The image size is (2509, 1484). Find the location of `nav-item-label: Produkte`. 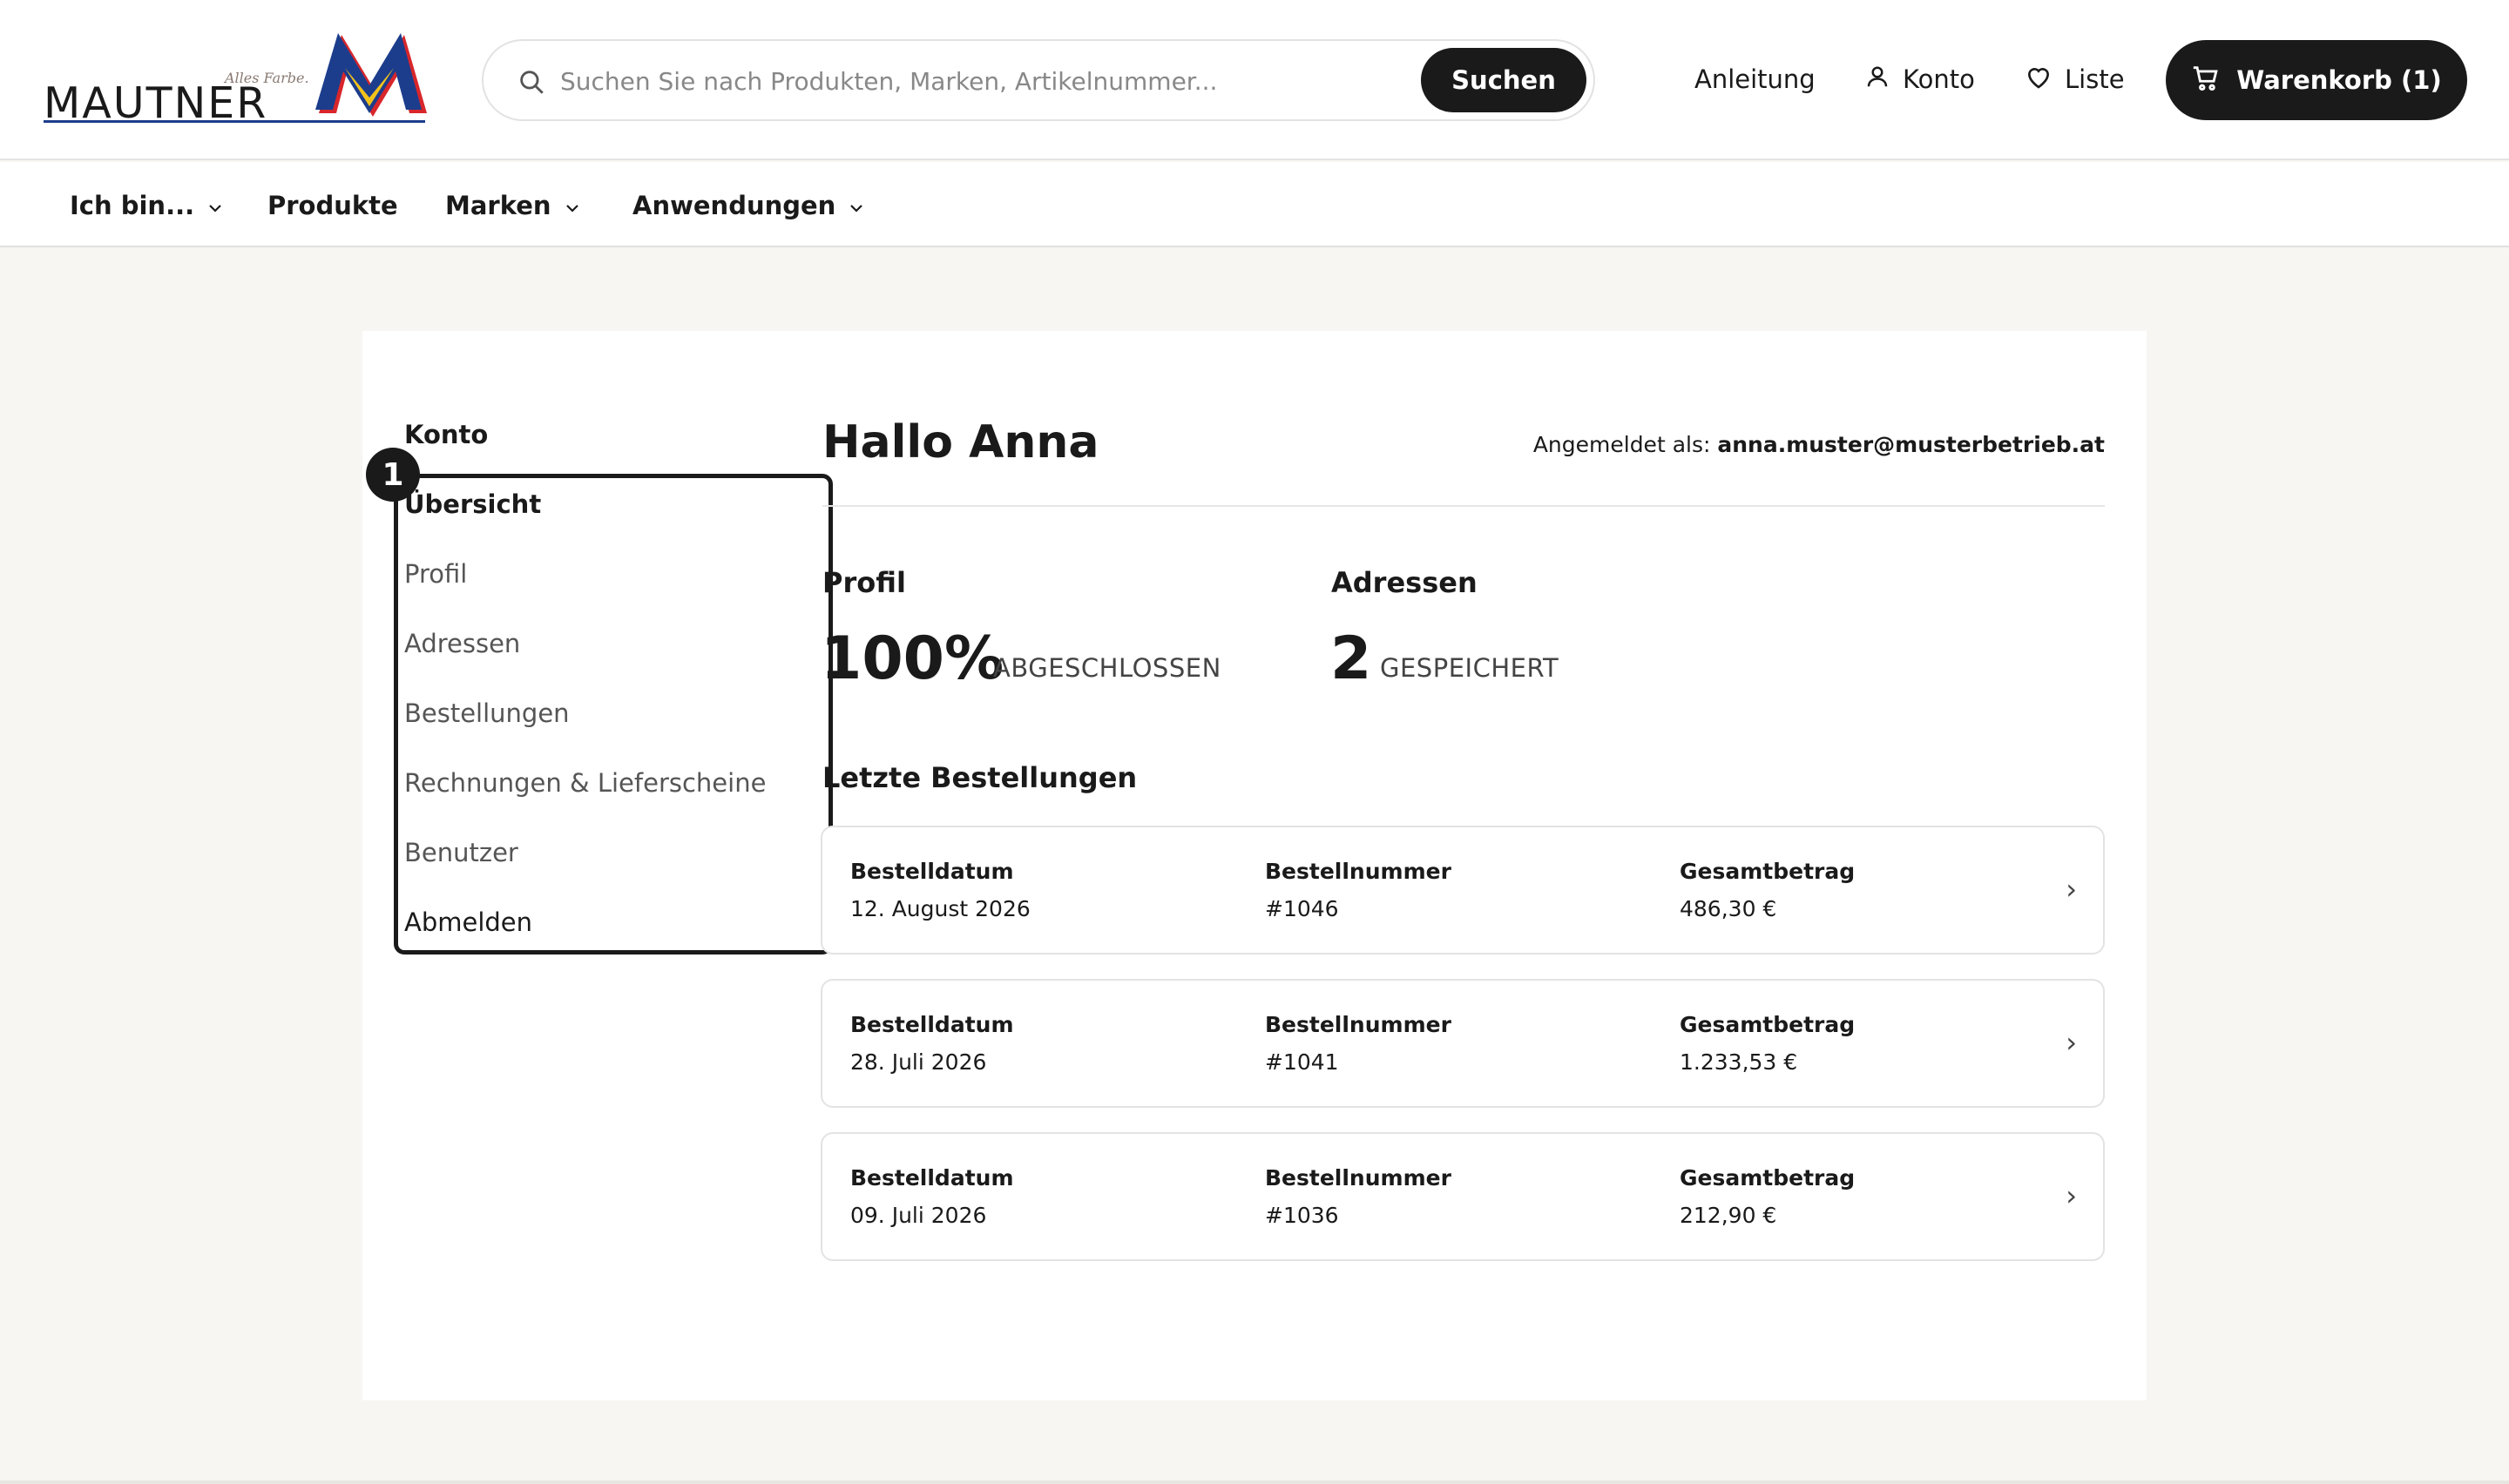

nav-item-label: Produkte is located at coordinates (332, 205).